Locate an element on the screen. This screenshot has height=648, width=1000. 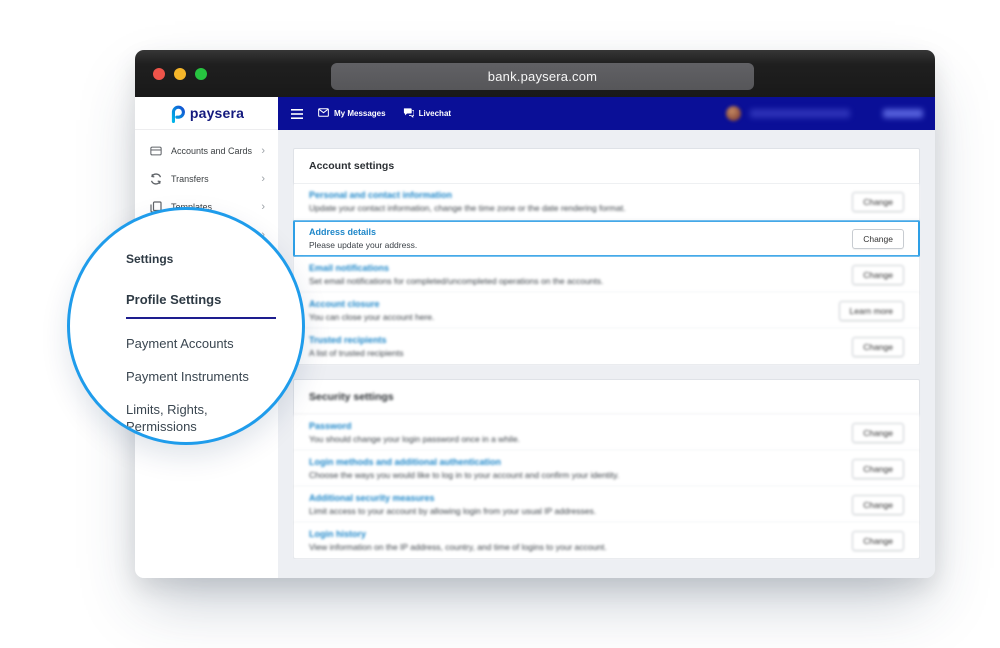
settings-row-link: Additional security measures is located at coordinates (574, 498).